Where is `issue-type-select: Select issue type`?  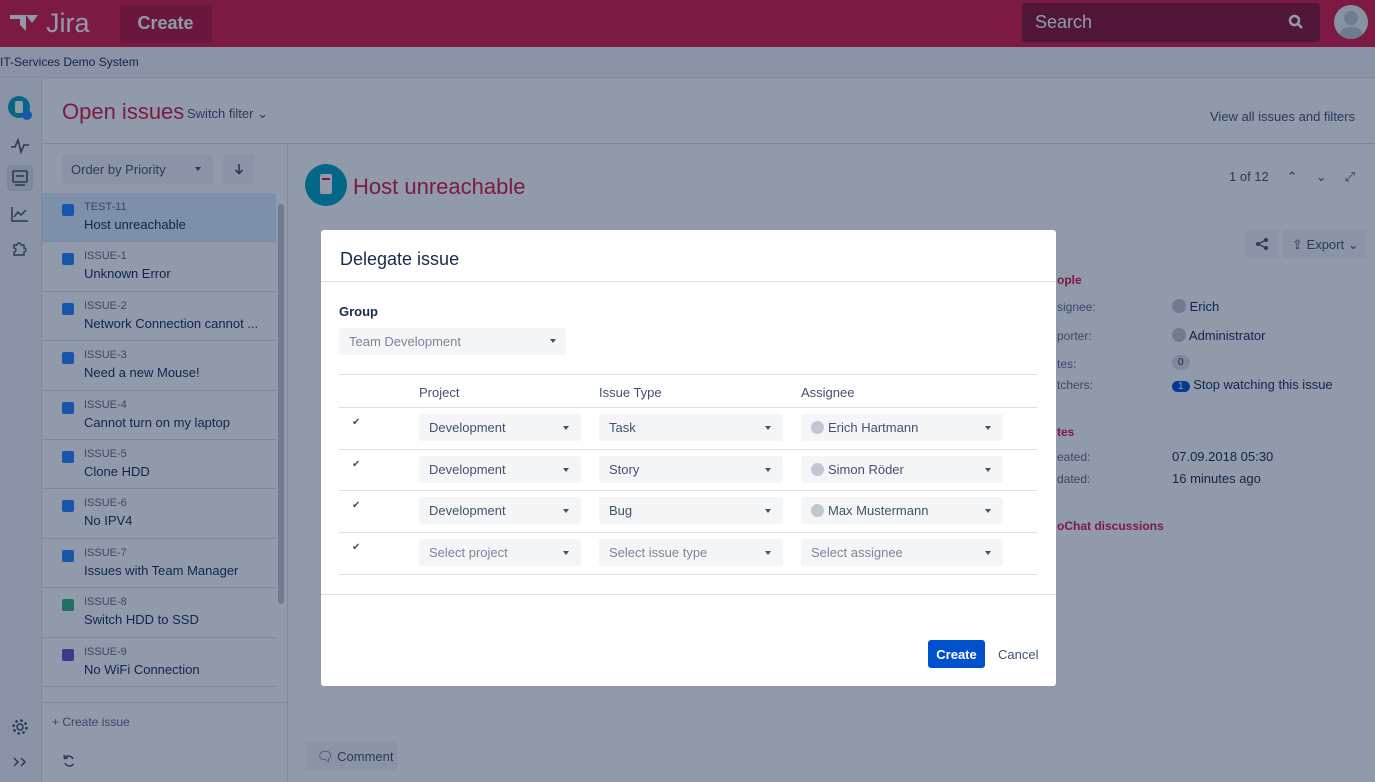 issue-type-select: Select issue type is located at coordinates (691, 553).